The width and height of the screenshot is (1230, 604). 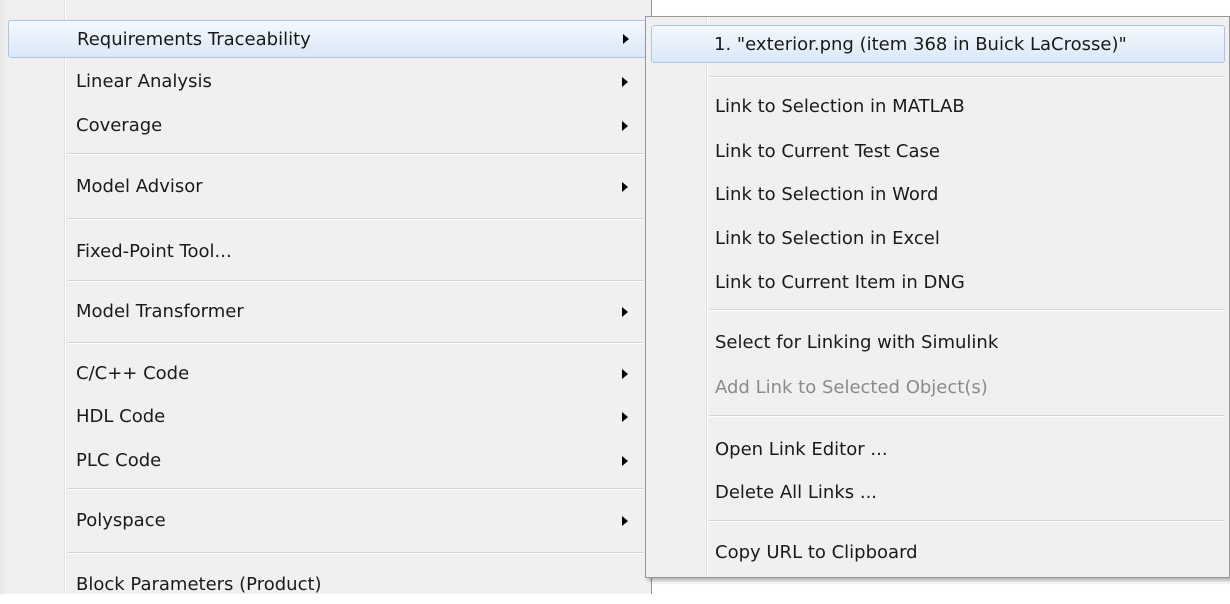 I want to click on menu-item-requirements-traceability: Requirements Traceability, so click(x=328, y=39).